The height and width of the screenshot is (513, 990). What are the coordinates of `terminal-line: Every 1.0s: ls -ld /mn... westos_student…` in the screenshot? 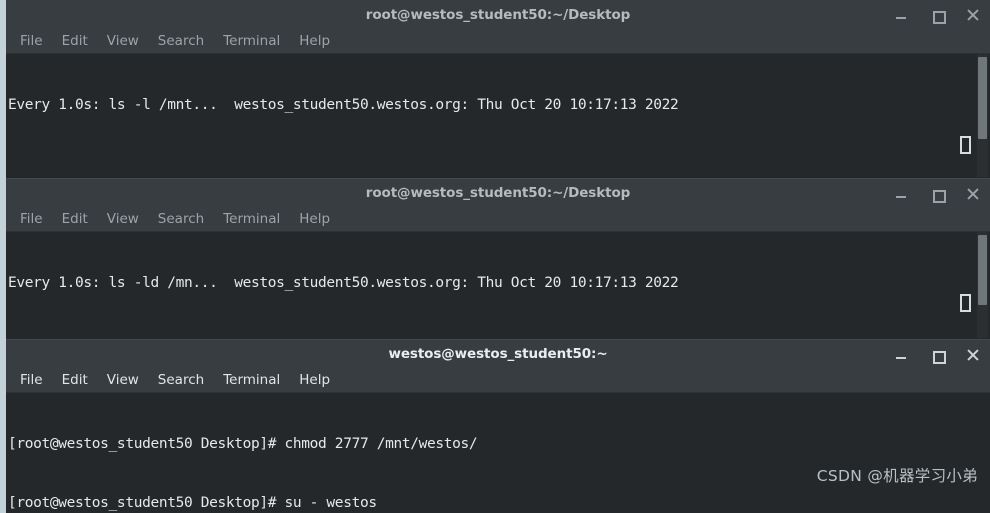 It's located at (343, 283).